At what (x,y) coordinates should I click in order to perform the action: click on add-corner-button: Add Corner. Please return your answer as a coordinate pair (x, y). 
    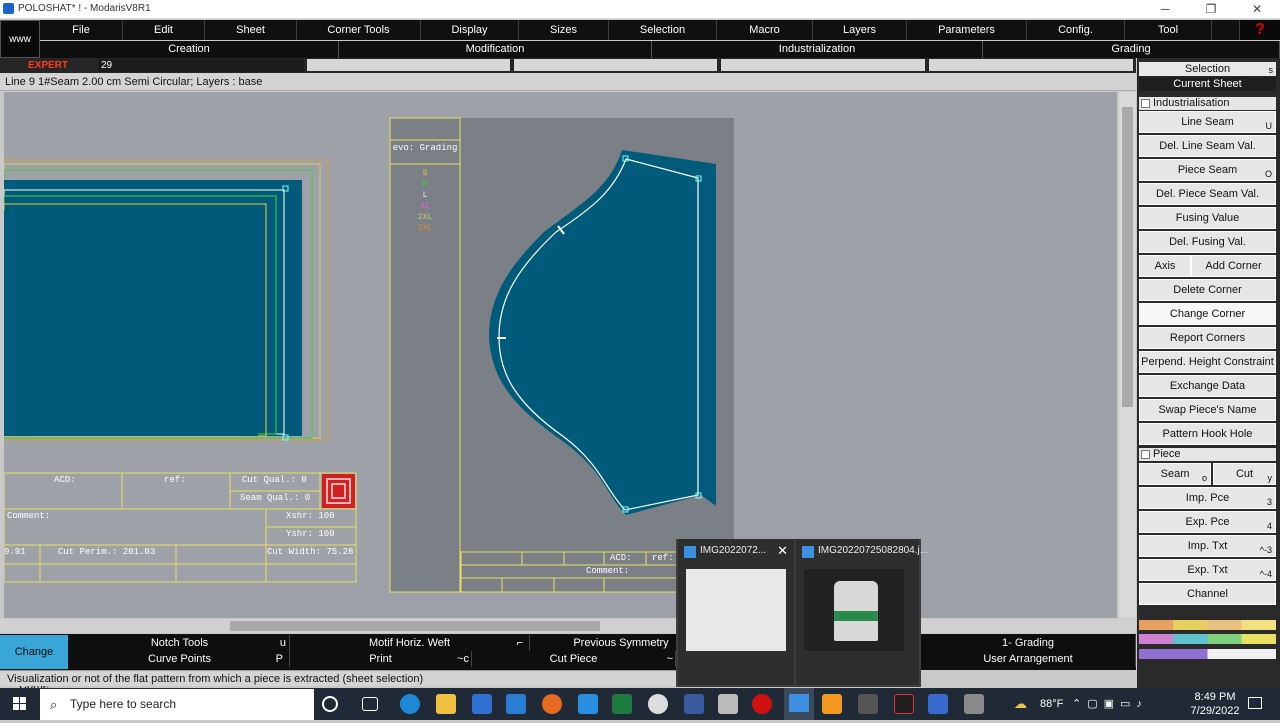
    Looking at the image, I should click on (1233, 266).